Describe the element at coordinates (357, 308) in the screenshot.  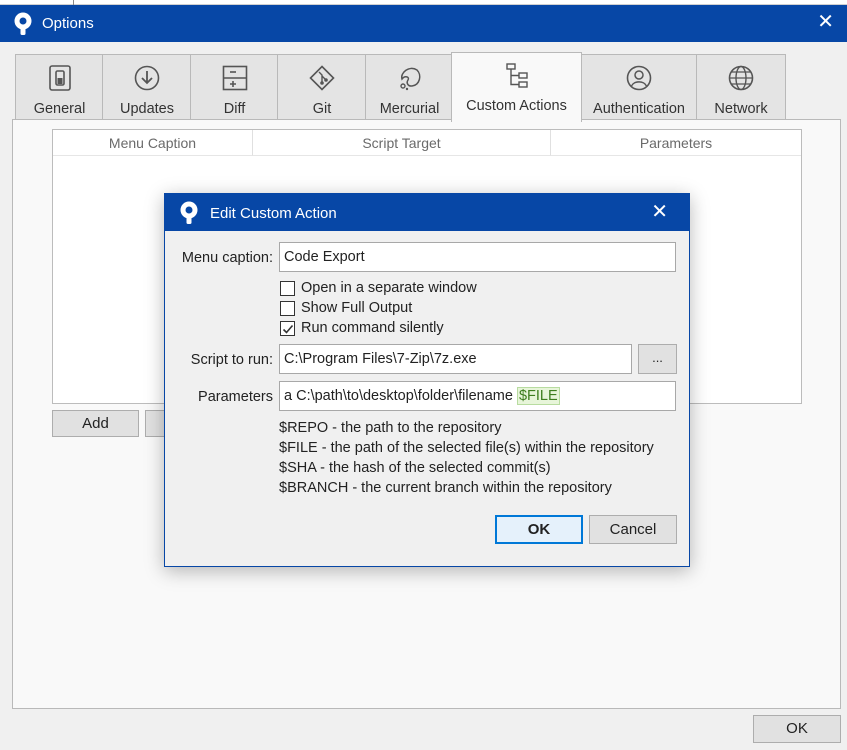
I see `checkbox-label: Show Full Output` at that location.